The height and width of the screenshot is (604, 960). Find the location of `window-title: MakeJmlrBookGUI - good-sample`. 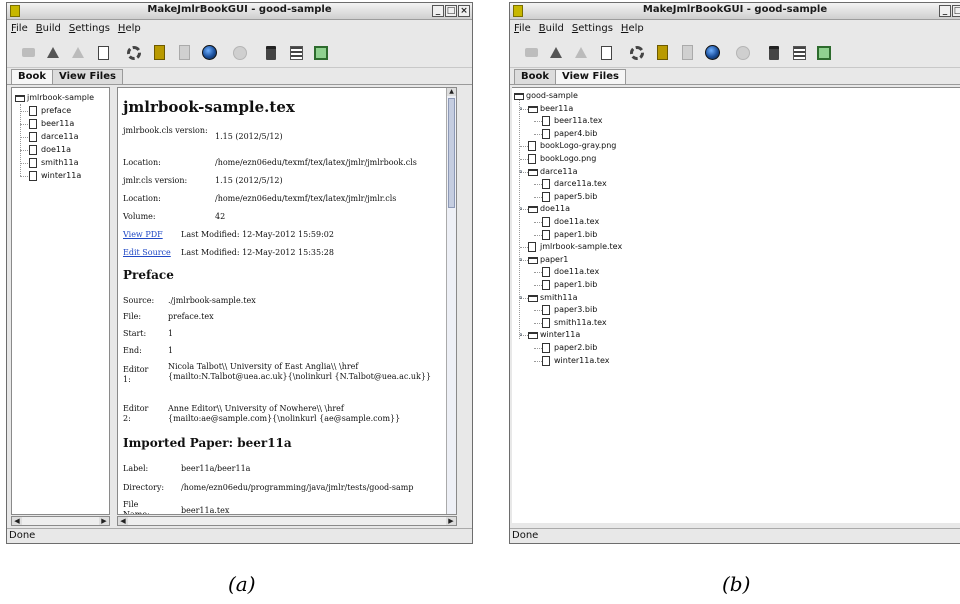

window-title: MakeJmlrBookGUI - good-sample is located at coordinates (239, 9).